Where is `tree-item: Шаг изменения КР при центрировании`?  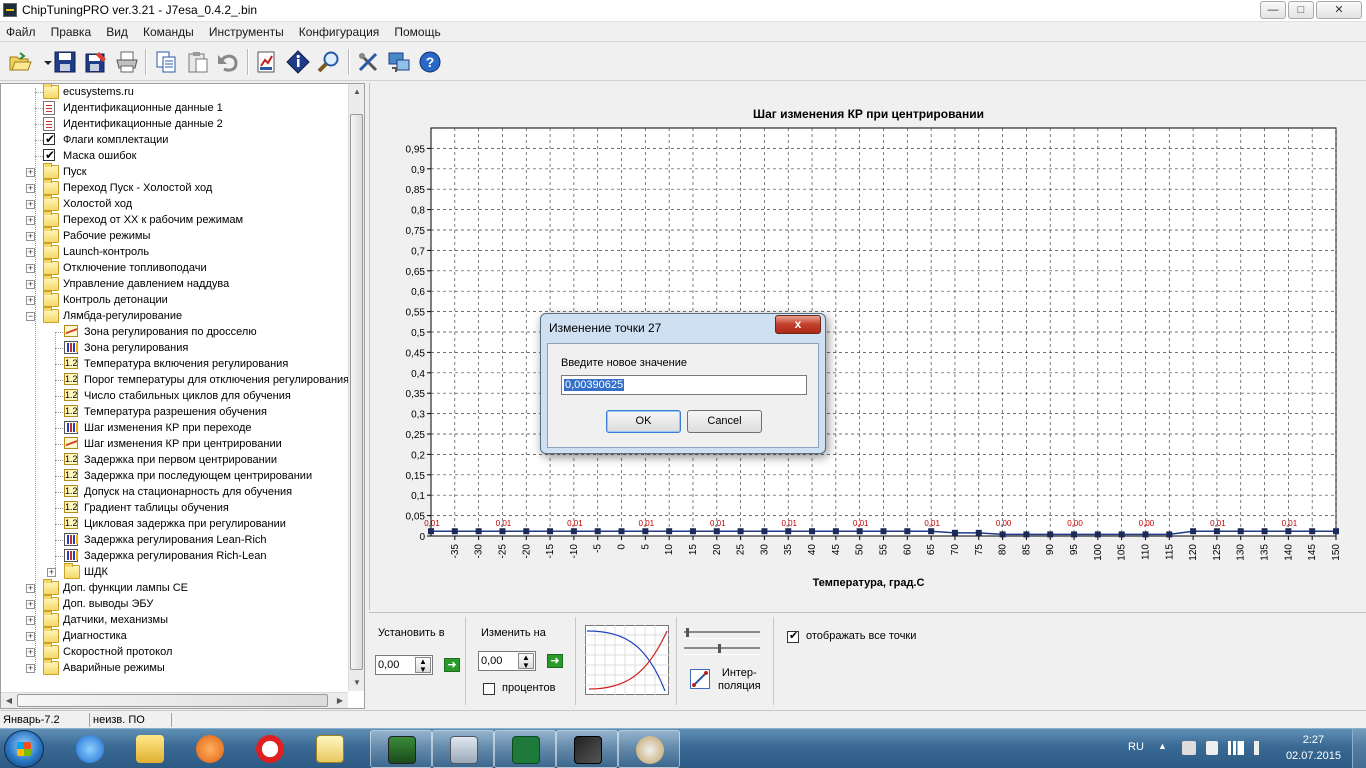
tree-item: Шаг изменения КР при центрировании is located at coordinates (174, 444).